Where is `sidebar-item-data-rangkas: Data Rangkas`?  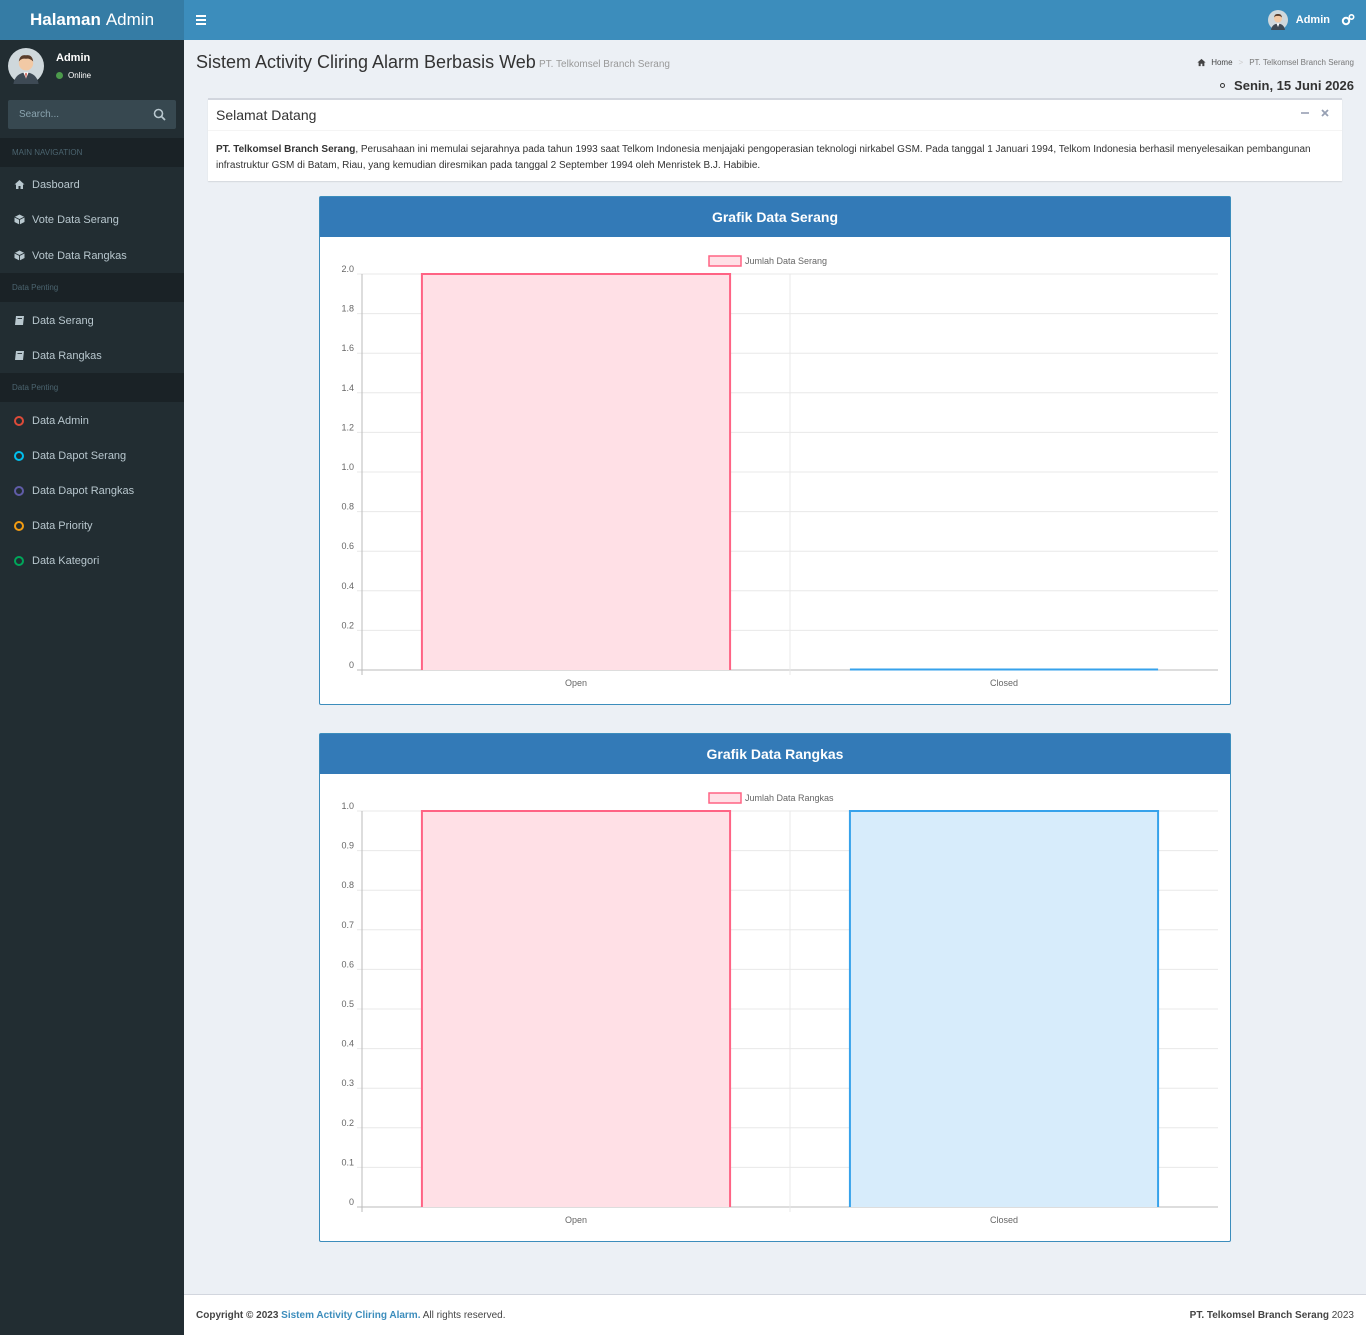 sidebar-item-data-rangkas: Data Rangkas is located at coordinates (92, 355).